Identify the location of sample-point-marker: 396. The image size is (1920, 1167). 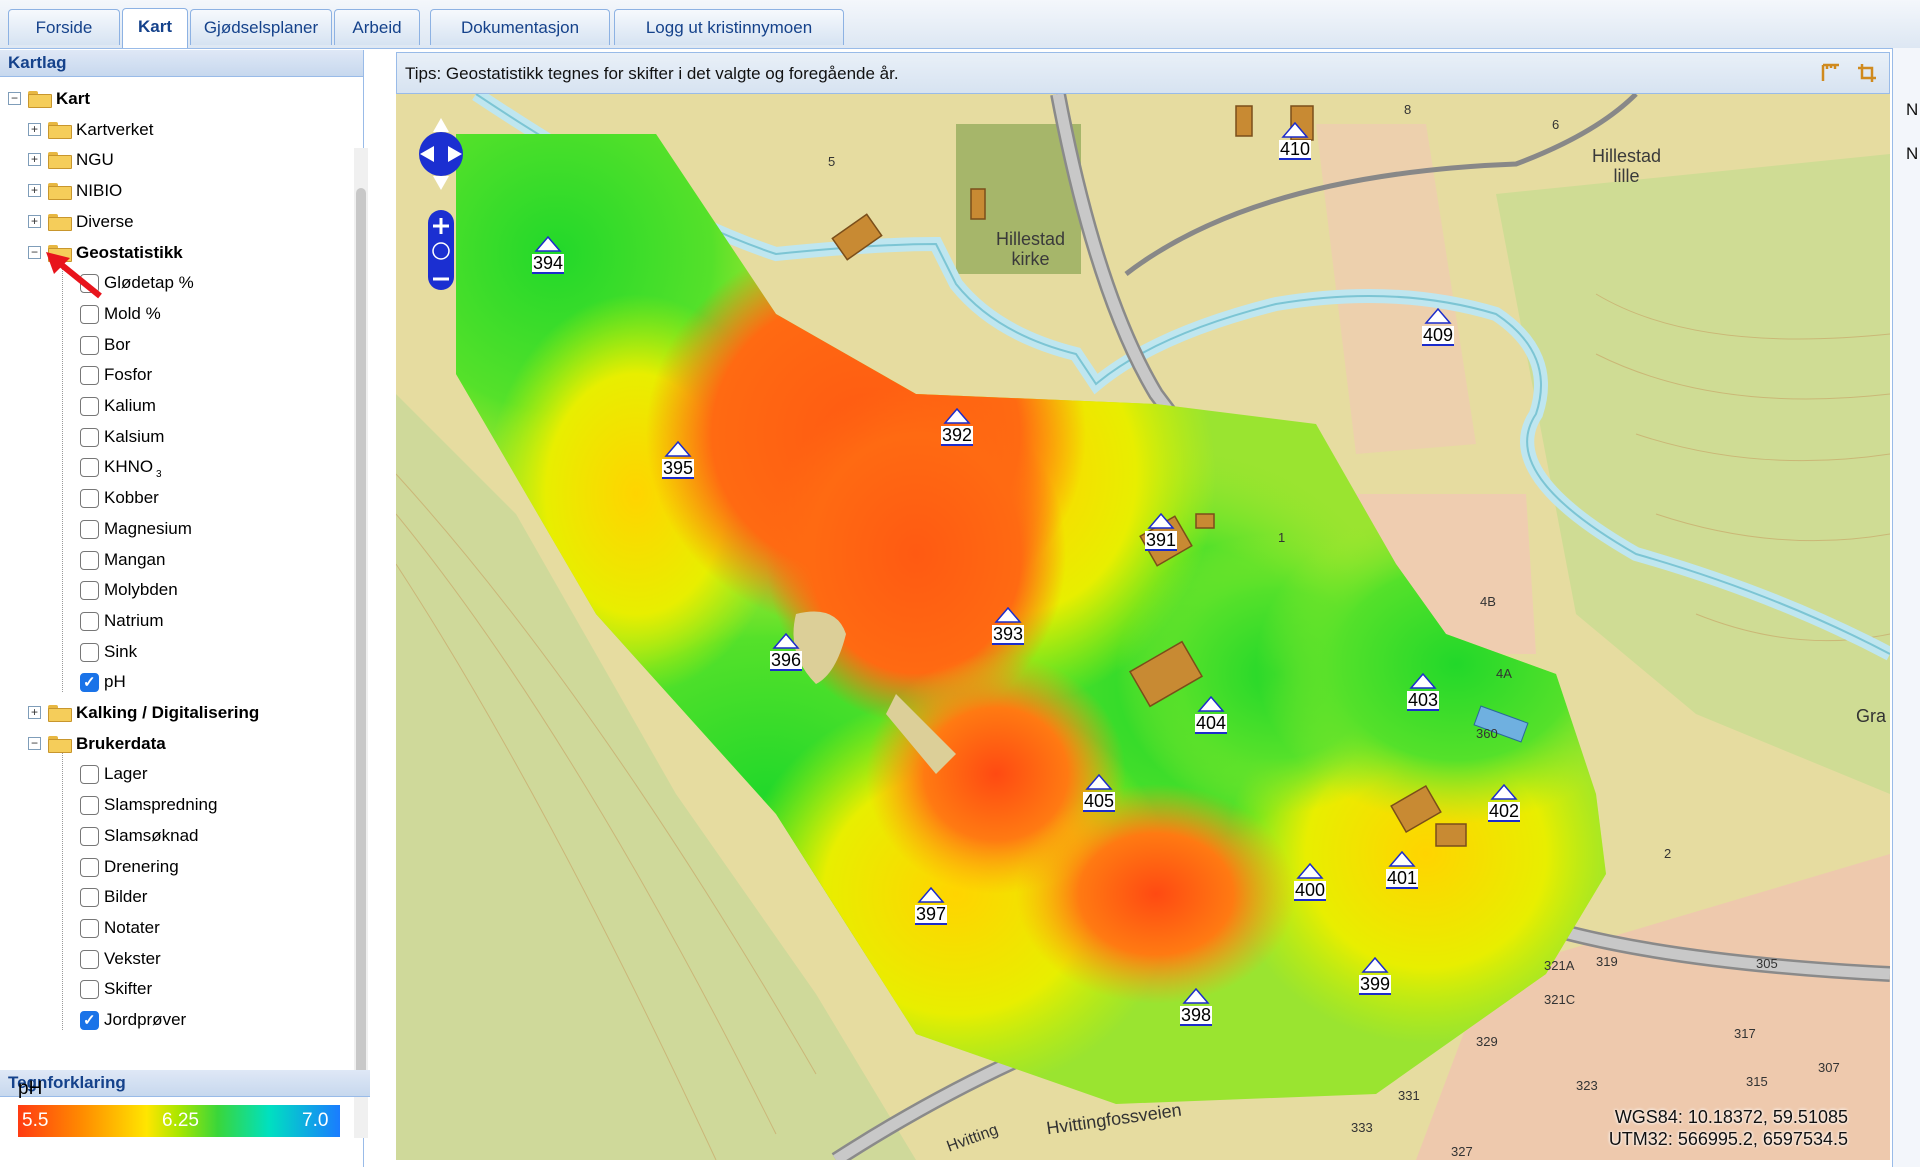
(786, 651).